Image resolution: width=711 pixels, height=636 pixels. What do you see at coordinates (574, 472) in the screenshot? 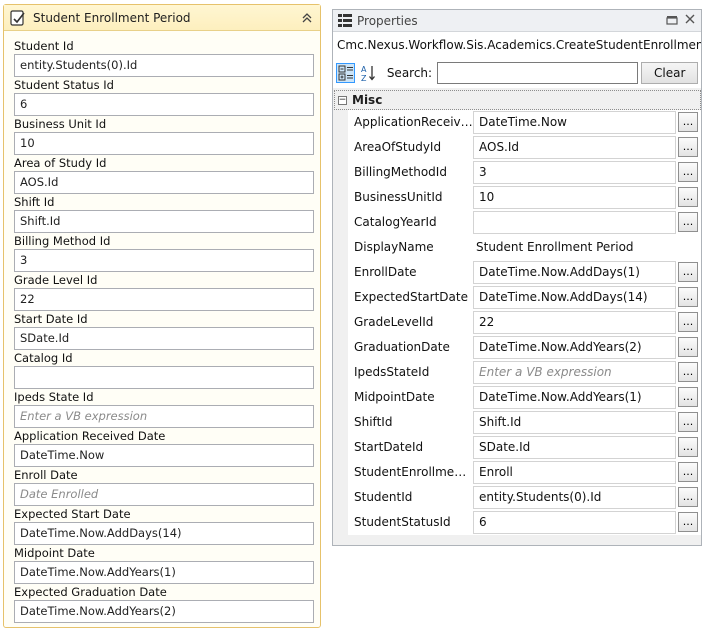
I see `property-value: Enroll` at bounding box center [574, 472].